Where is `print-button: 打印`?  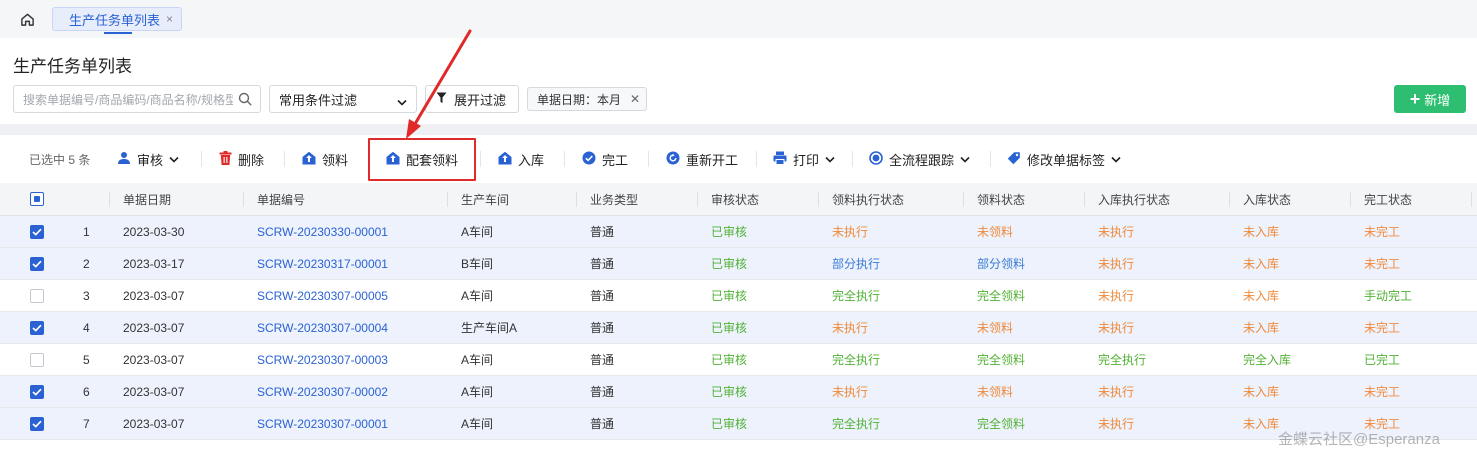 print-button: 打印 is located at coordinates (804, 159).